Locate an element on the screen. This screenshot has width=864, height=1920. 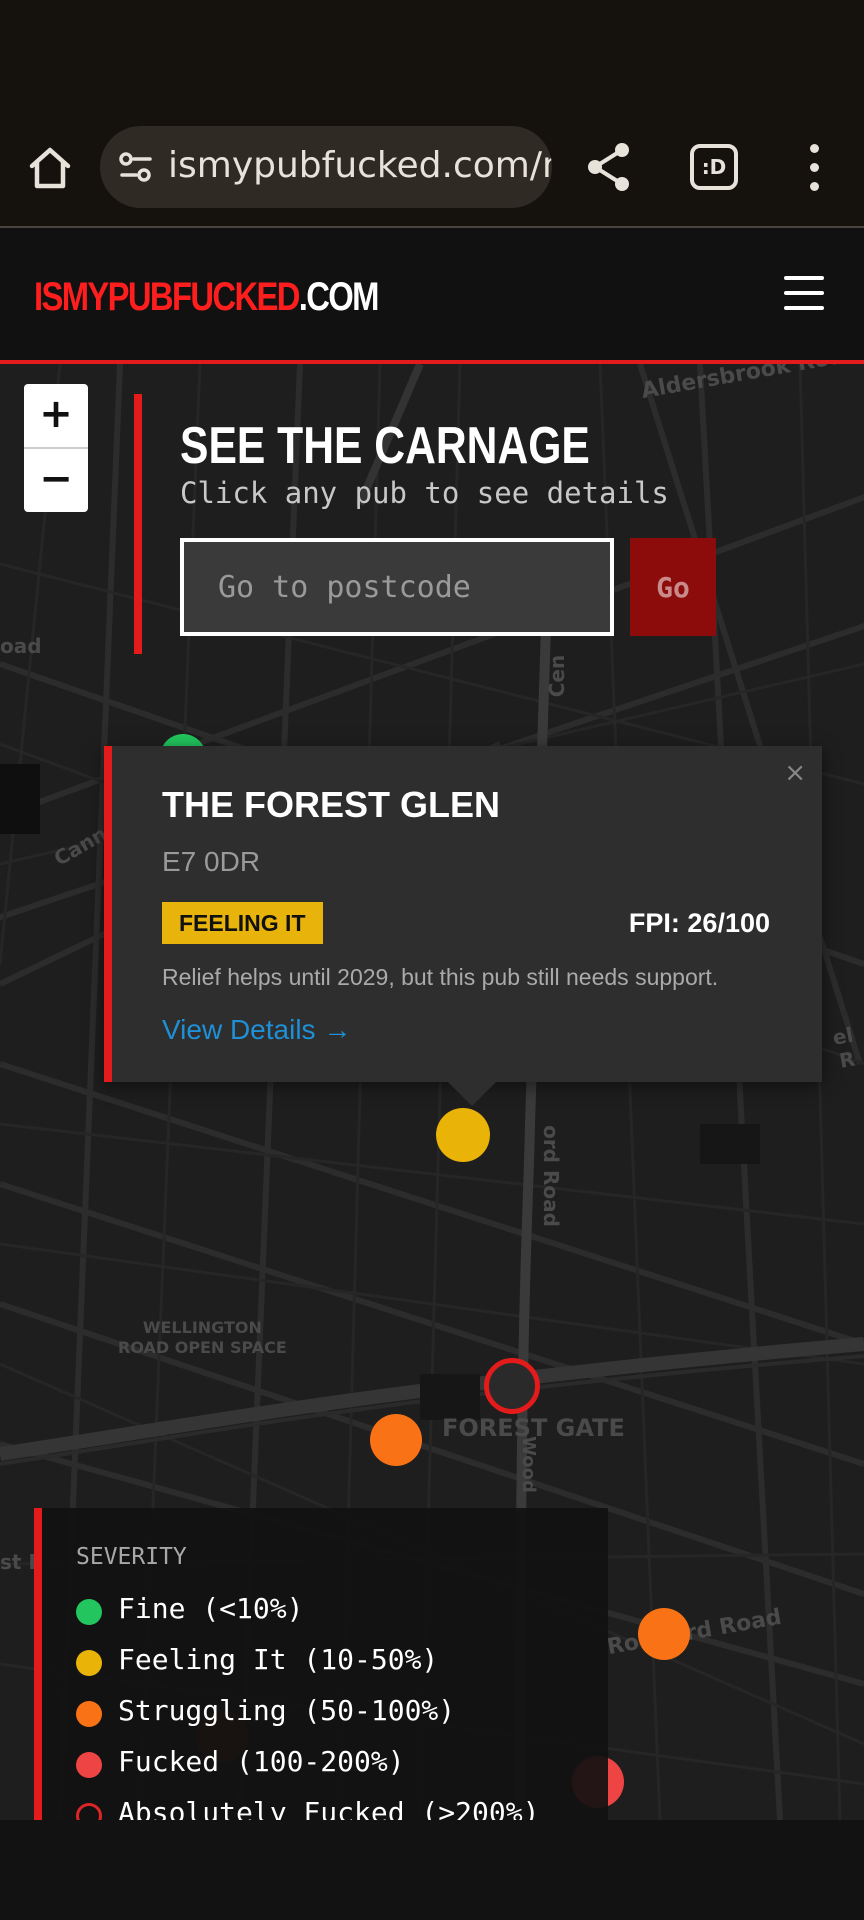
zoom-out-button: − is located at coordinates (56, 480).